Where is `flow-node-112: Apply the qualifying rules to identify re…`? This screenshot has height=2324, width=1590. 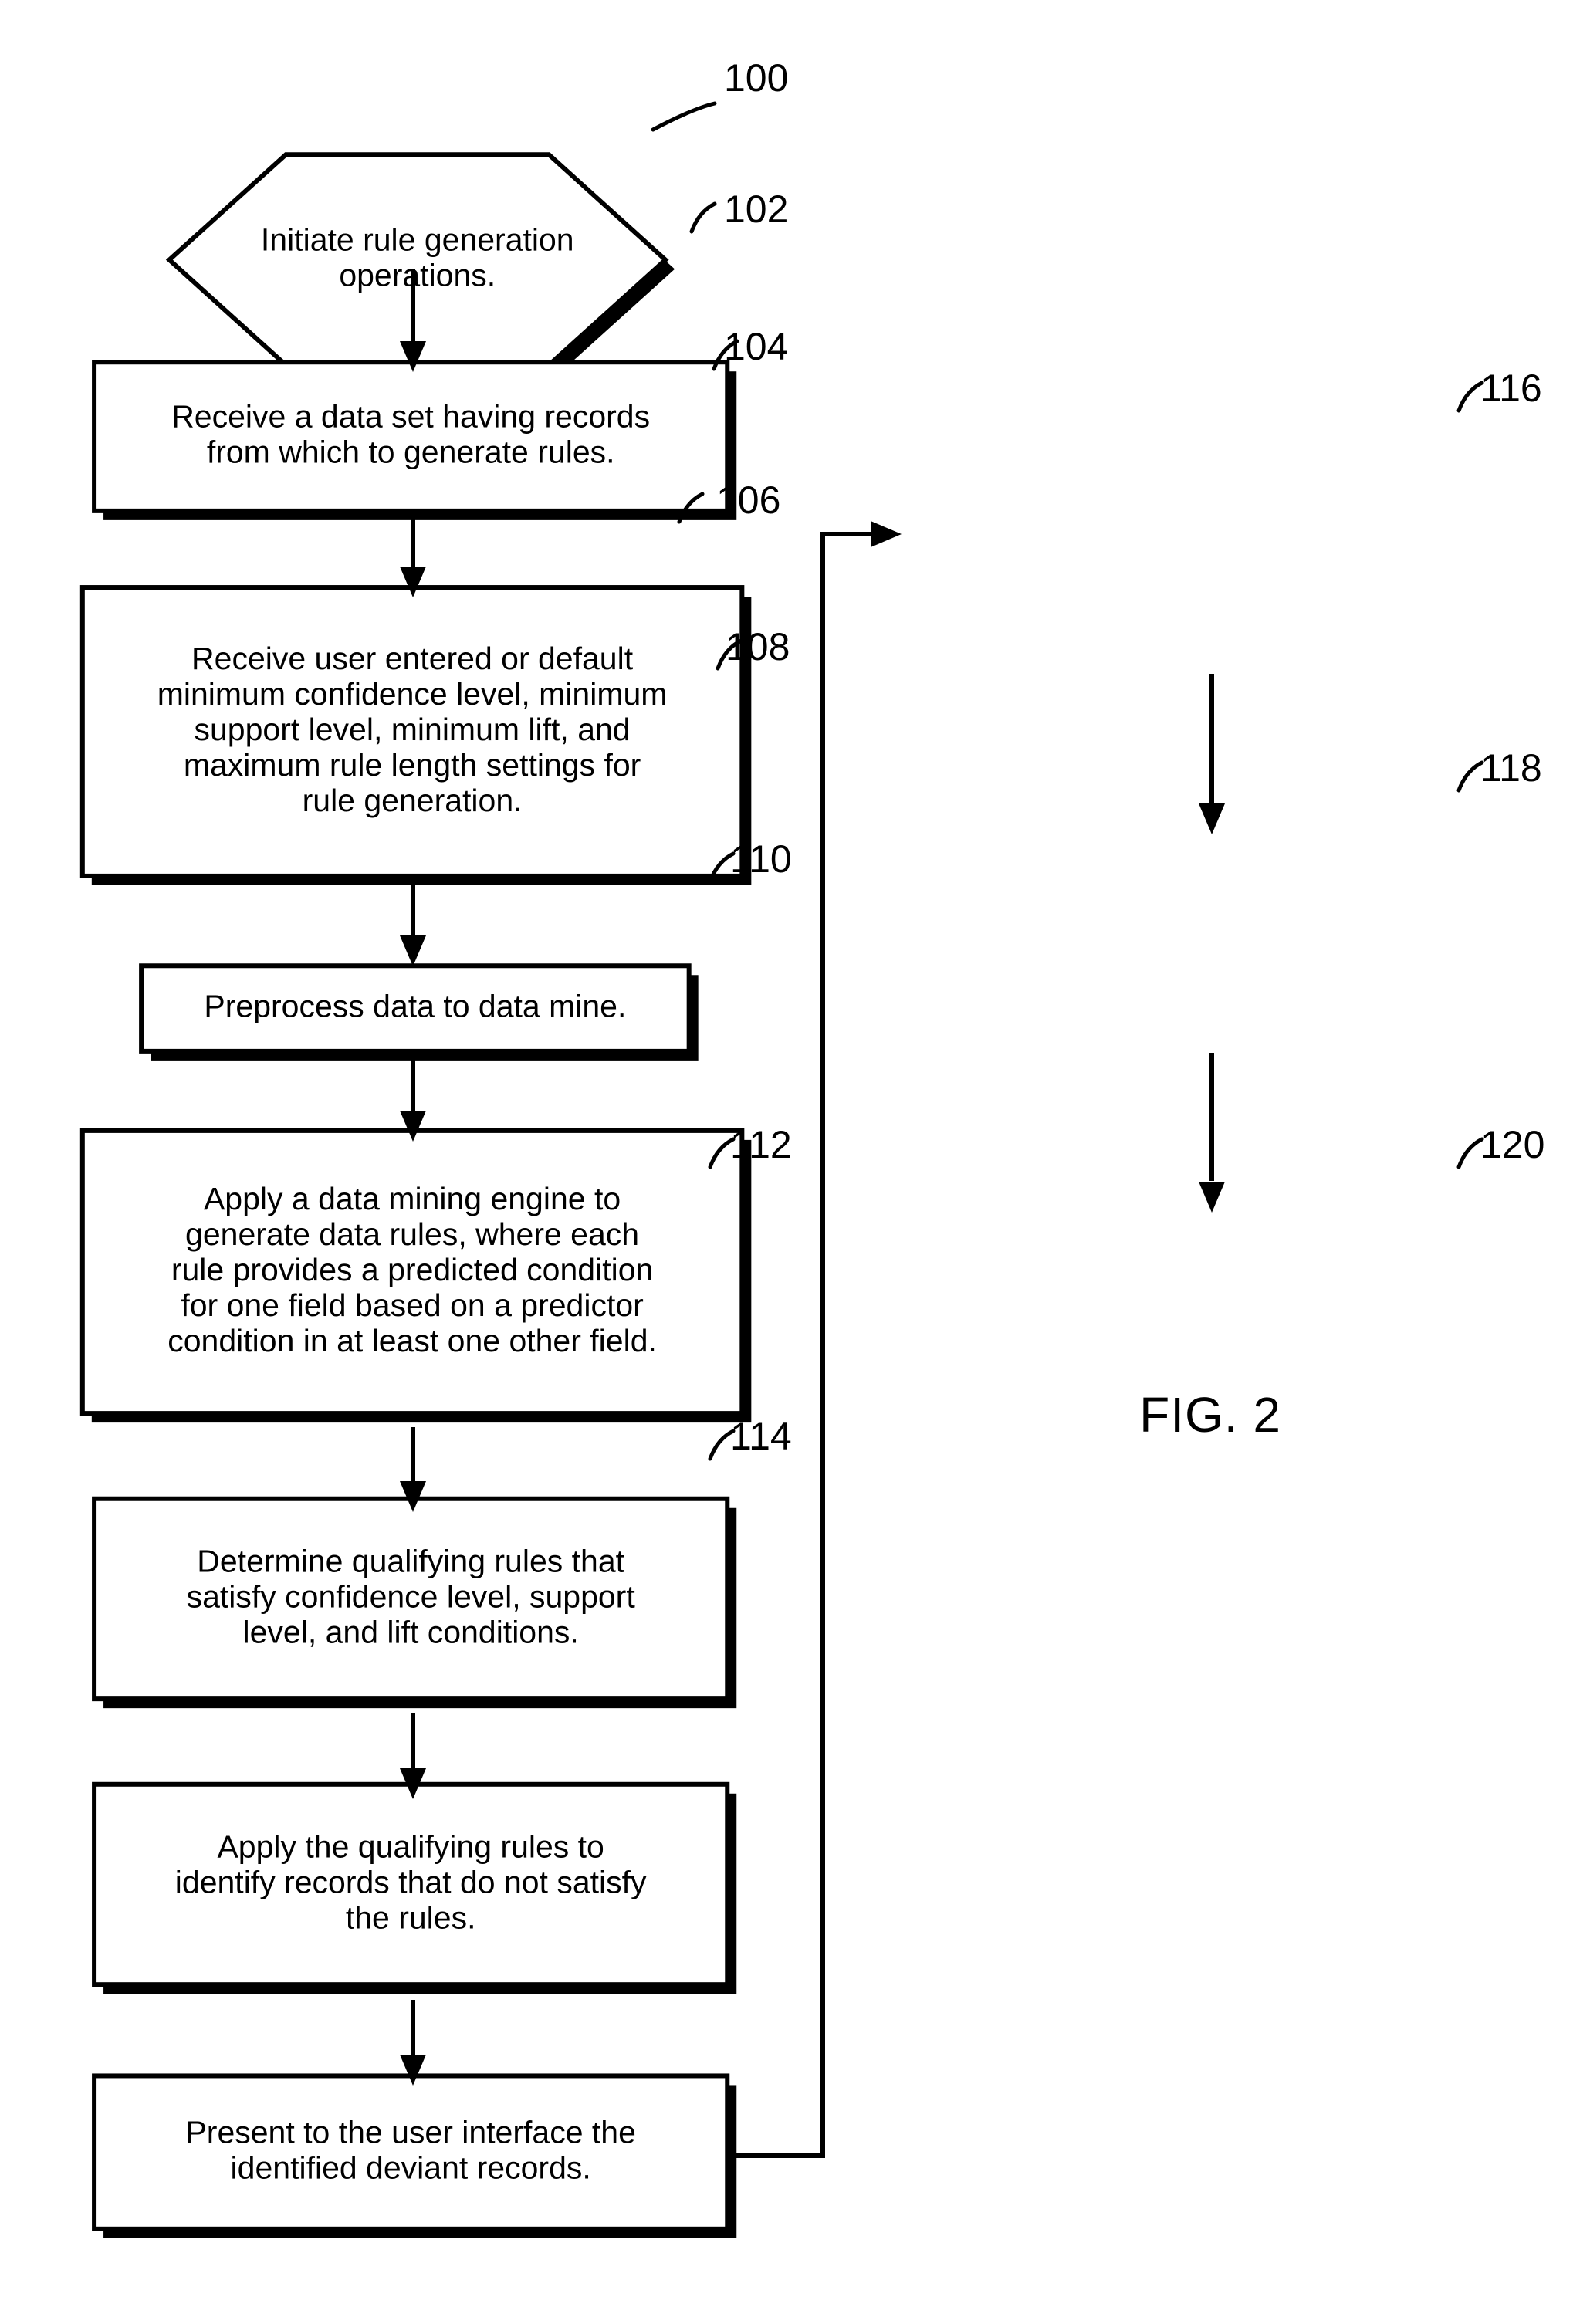
flow-node-112: Apply the qualifying rules to identify re… is located at coordinates (414, 1887).